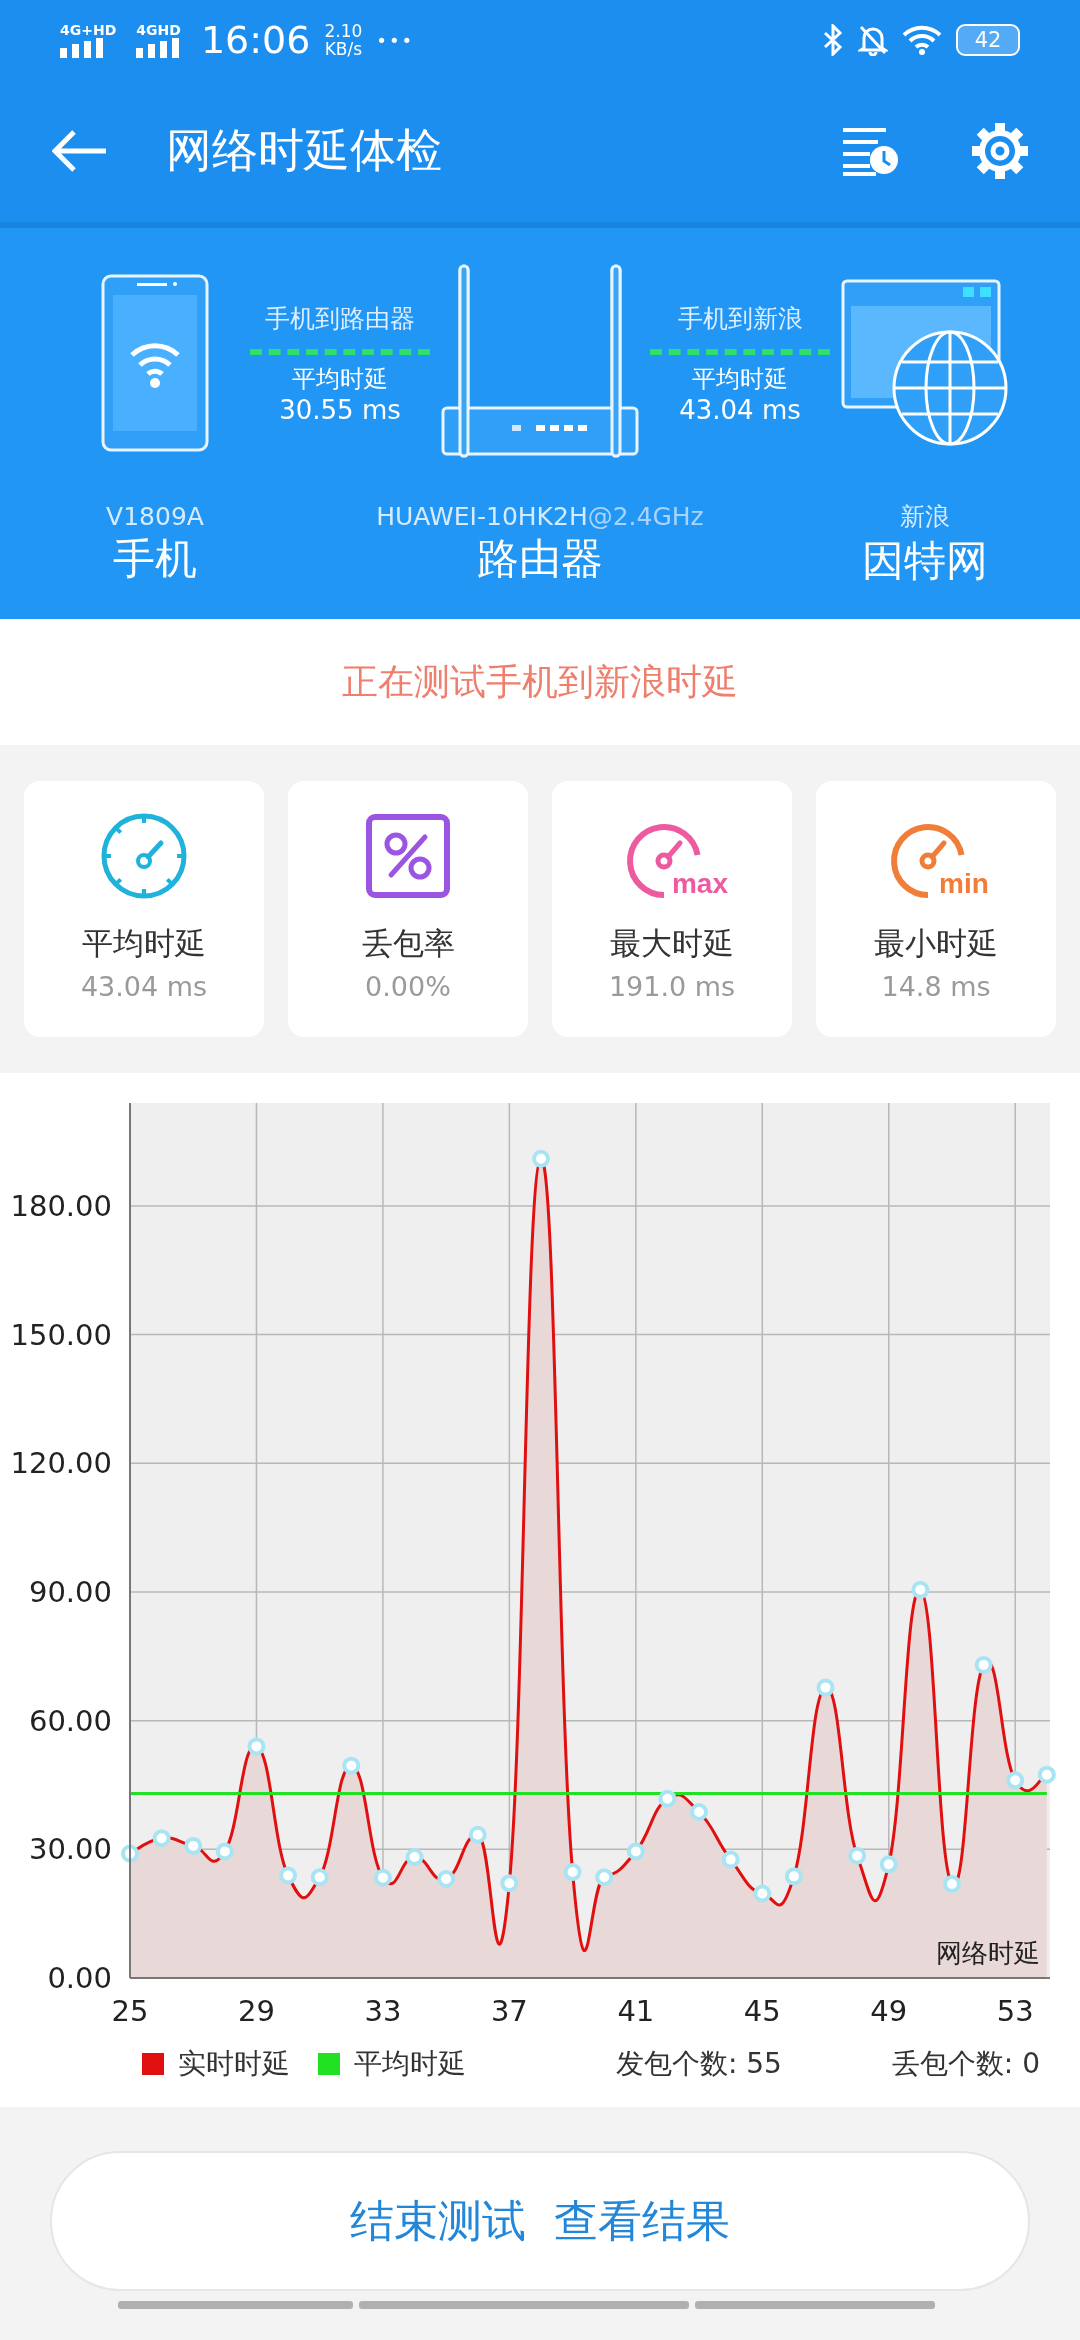 This screenshot has height=2340, width=1080. Describe the element at coordinates (158, 30) in the screenshot. I see `network-type: 4GHD` at that location.